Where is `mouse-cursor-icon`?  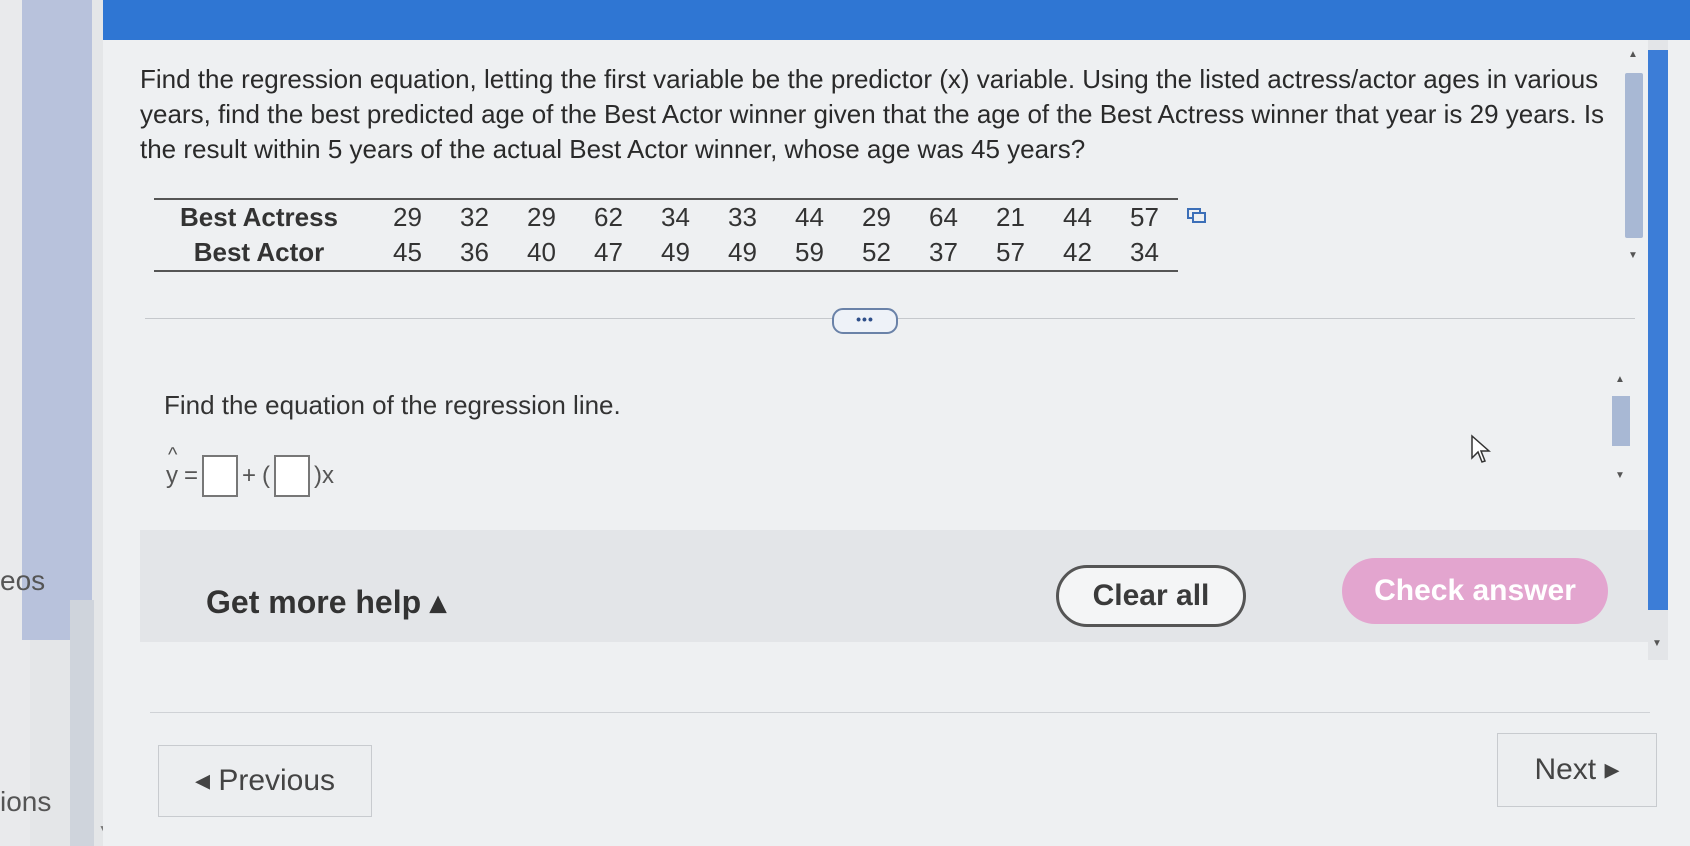
mouse-cursor-icon is located at coordinates (1481, 448).